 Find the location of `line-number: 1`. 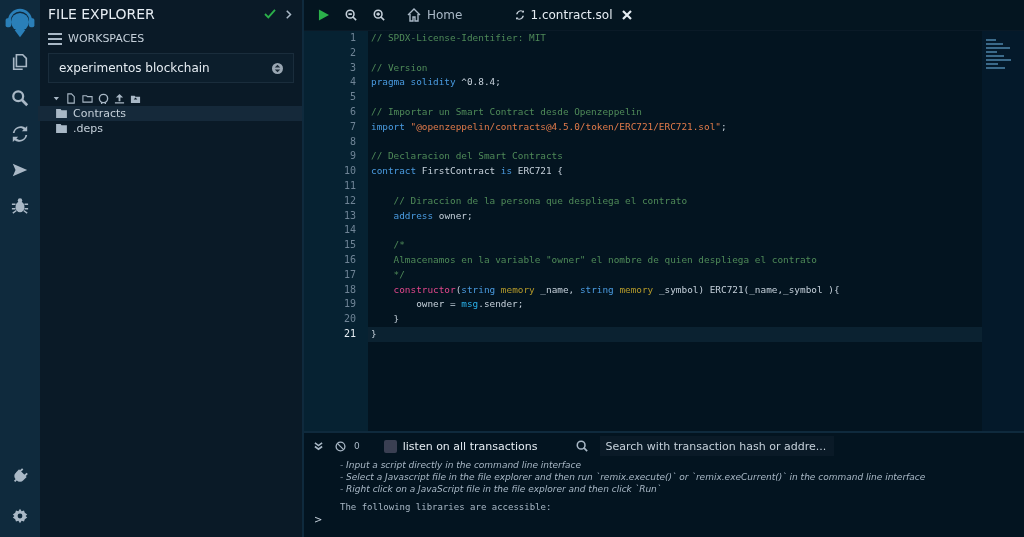

line-number: 1 is located at coordinates (352, 38).